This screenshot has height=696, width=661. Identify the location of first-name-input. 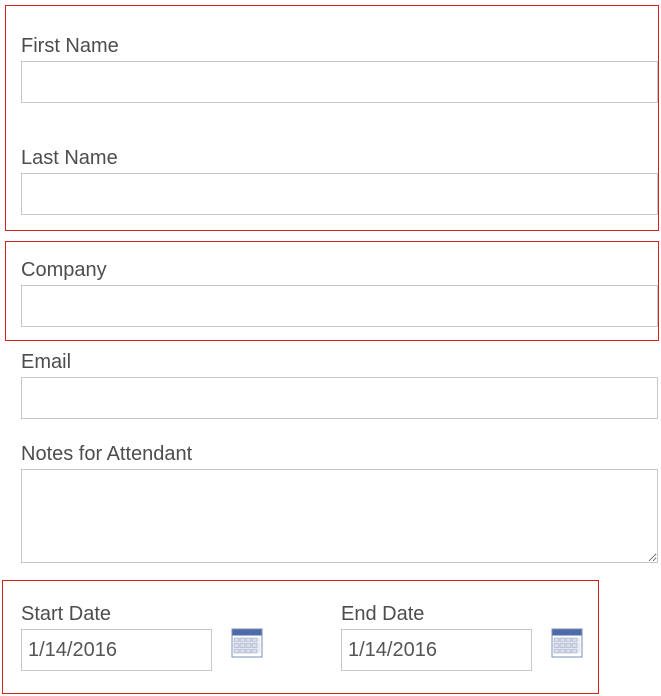
(339, 82).